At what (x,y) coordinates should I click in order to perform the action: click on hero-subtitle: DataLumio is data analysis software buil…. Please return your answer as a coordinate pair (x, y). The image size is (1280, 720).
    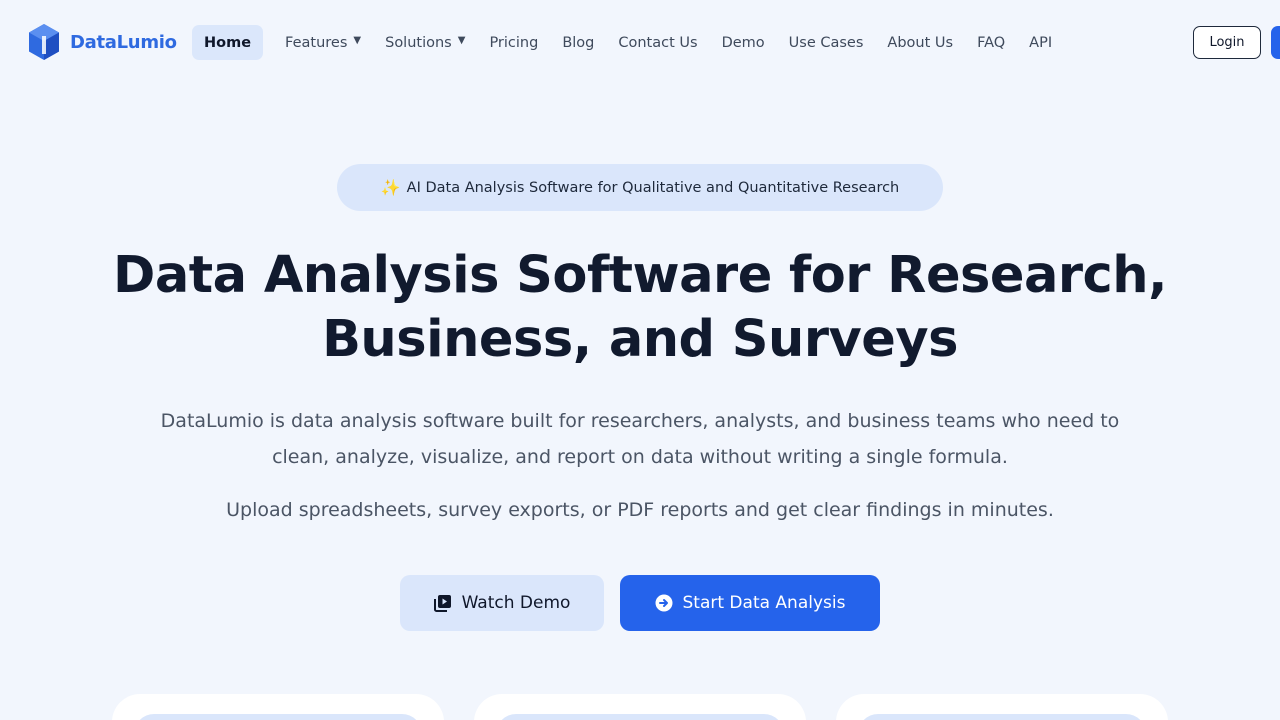
    Looking at the image, I should click on (640, 439).